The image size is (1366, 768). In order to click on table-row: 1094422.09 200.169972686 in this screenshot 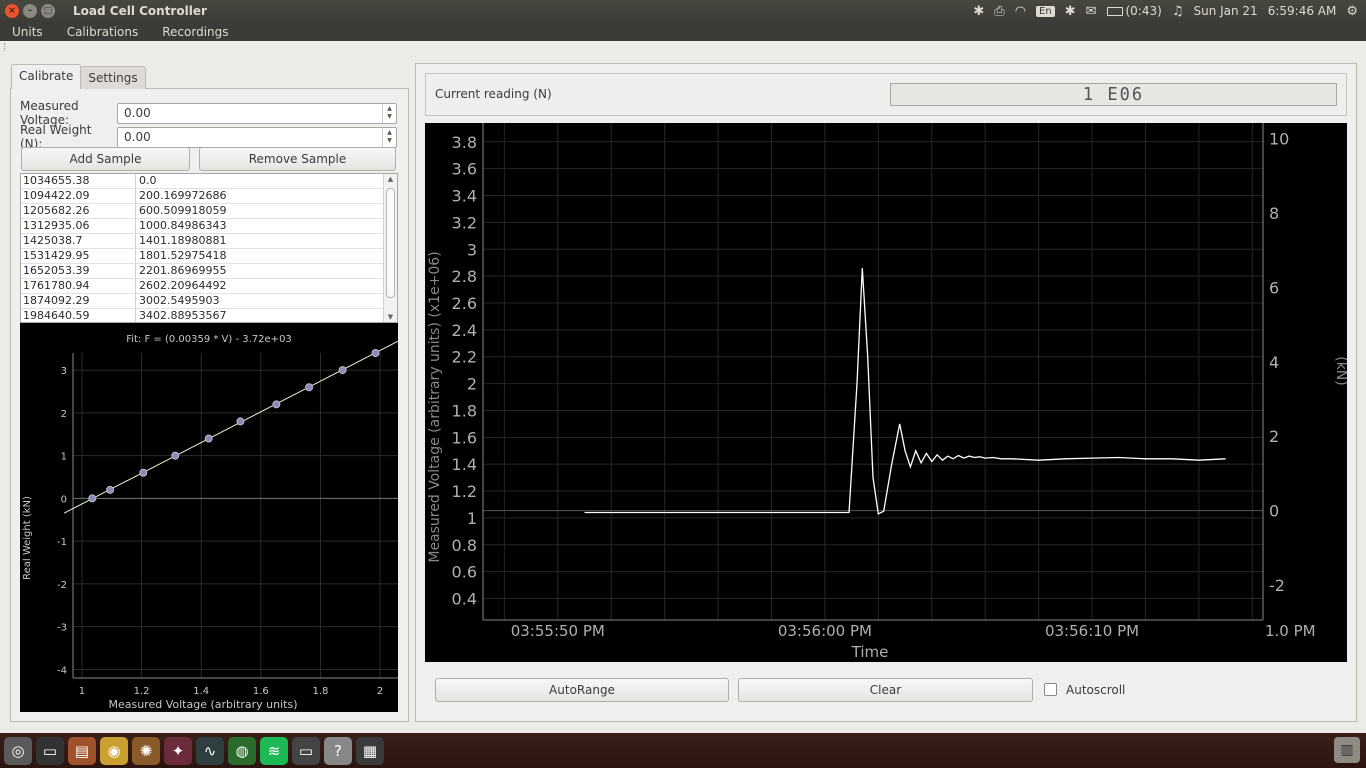, I will do `click(209, 196)`.